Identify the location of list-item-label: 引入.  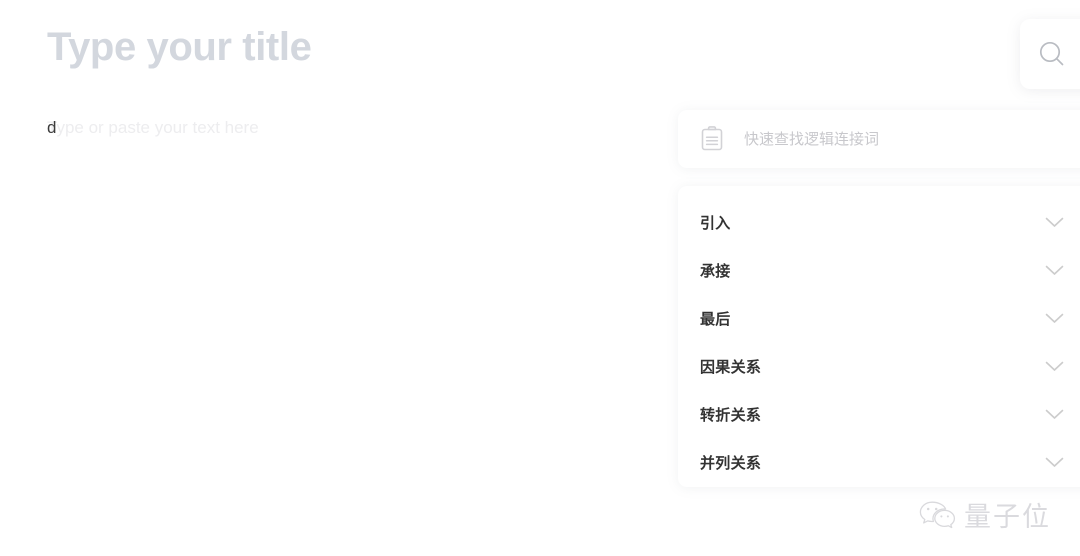
(715, 223).